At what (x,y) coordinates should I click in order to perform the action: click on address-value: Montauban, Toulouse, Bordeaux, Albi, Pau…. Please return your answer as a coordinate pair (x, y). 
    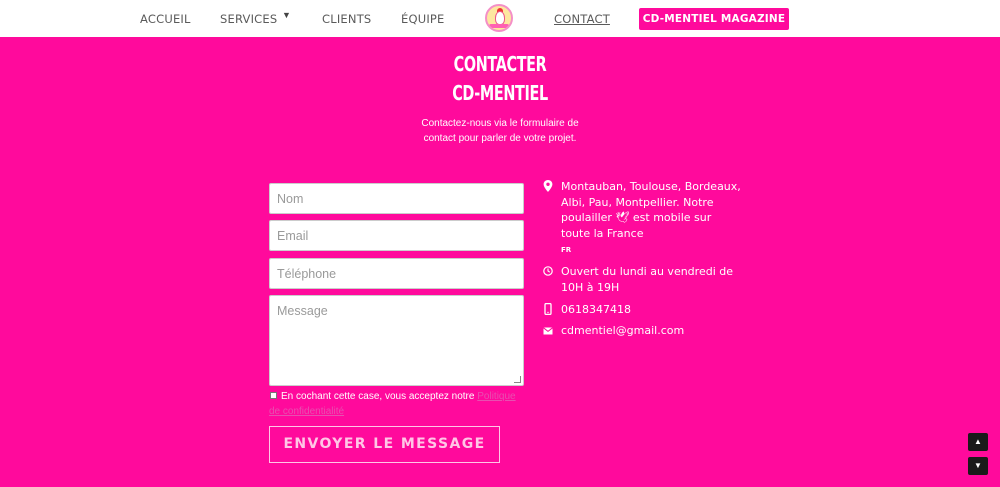
    Looking at the image, I should click on (651, 210).